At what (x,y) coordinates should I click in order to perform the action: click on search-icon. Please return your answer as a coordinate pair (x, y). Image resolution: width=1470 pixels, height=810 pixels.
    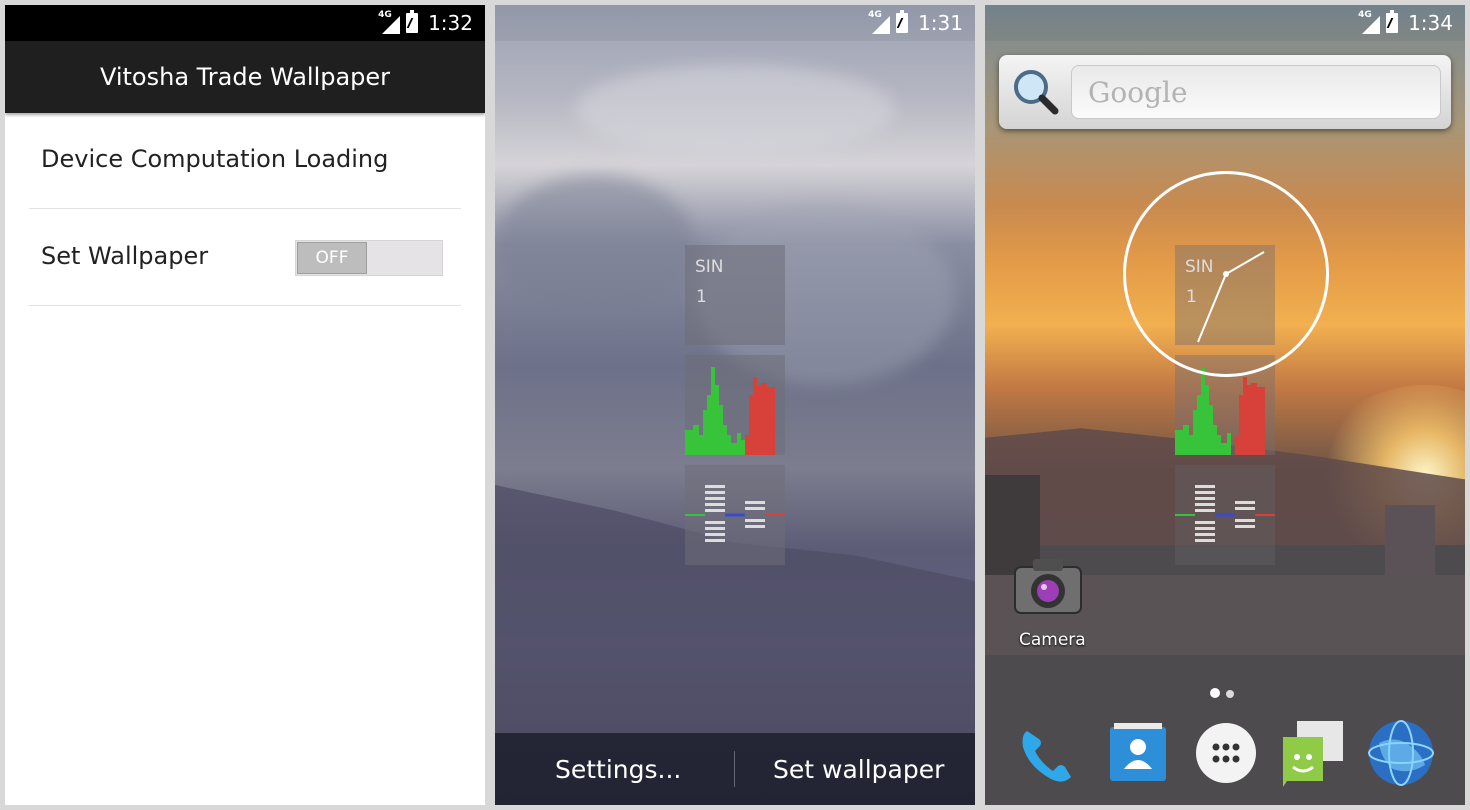
    Looking at the image, I should click on (1035, 93).